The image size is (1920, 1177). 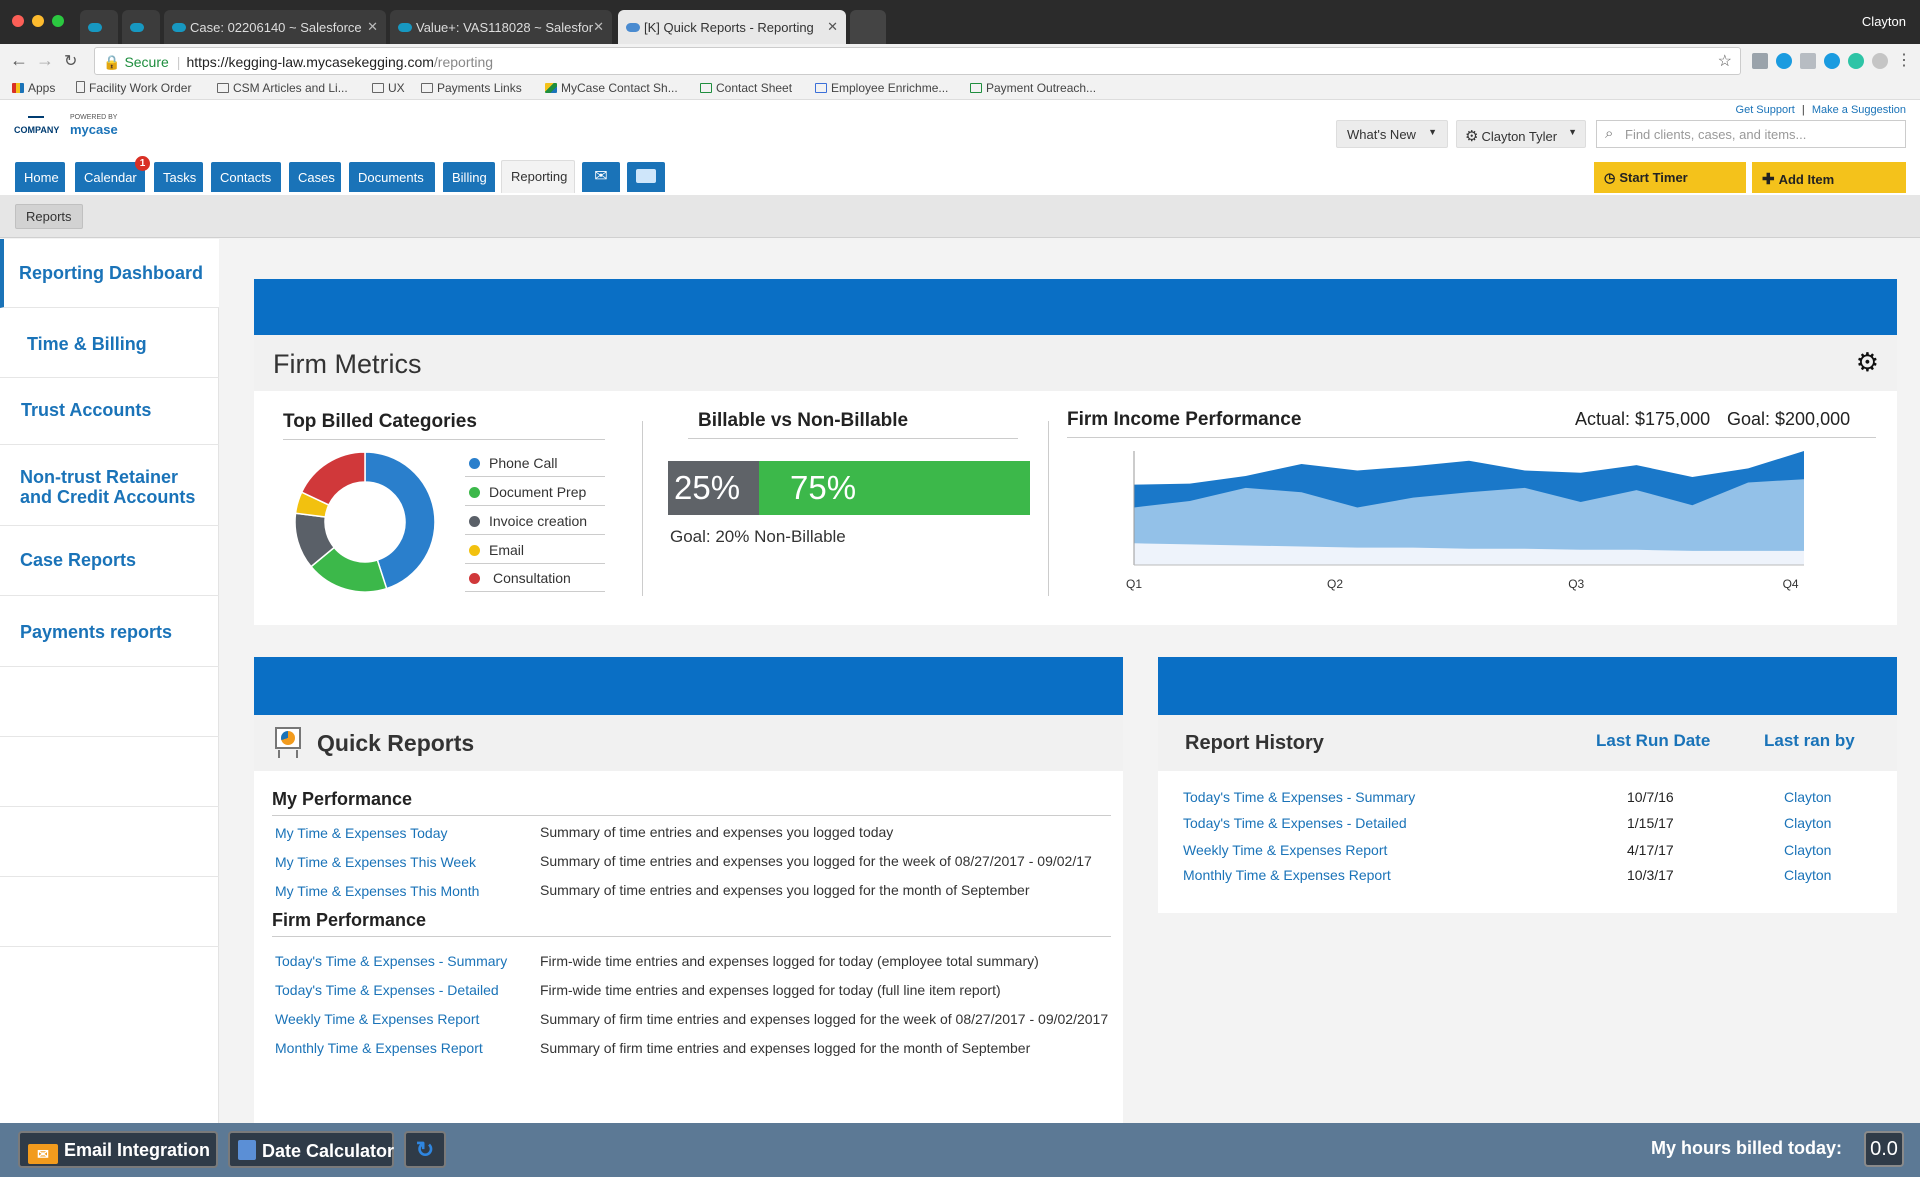 What do you see at coordinates (36, 130) in the screenshot?
I see `company-logo: COMPANY` at bounding box center [36, 130].